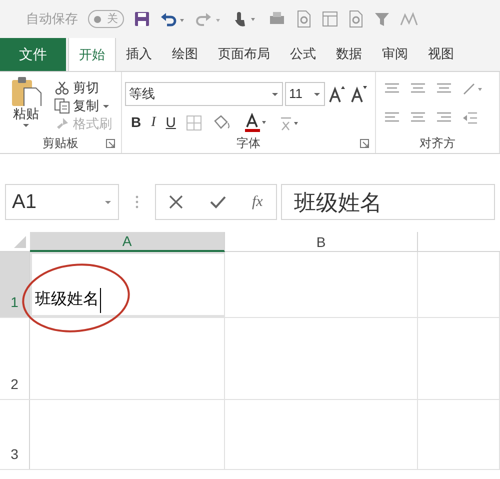  I want to click on column-header: A, so click(127, 242).